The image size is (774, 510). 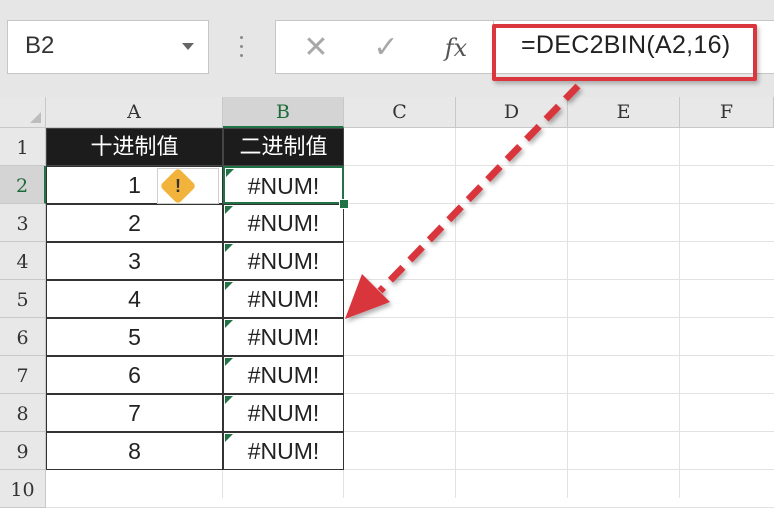 What do you see at coordinates (479, 188) in the screenshot?
I see `annotation-arrow-shaft` at bounding box center [479, 188].